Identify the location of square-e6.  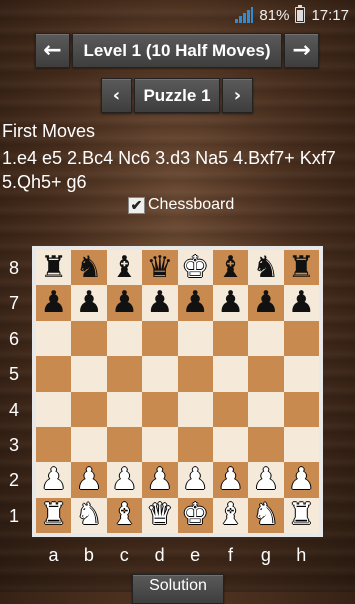
(195, 338).